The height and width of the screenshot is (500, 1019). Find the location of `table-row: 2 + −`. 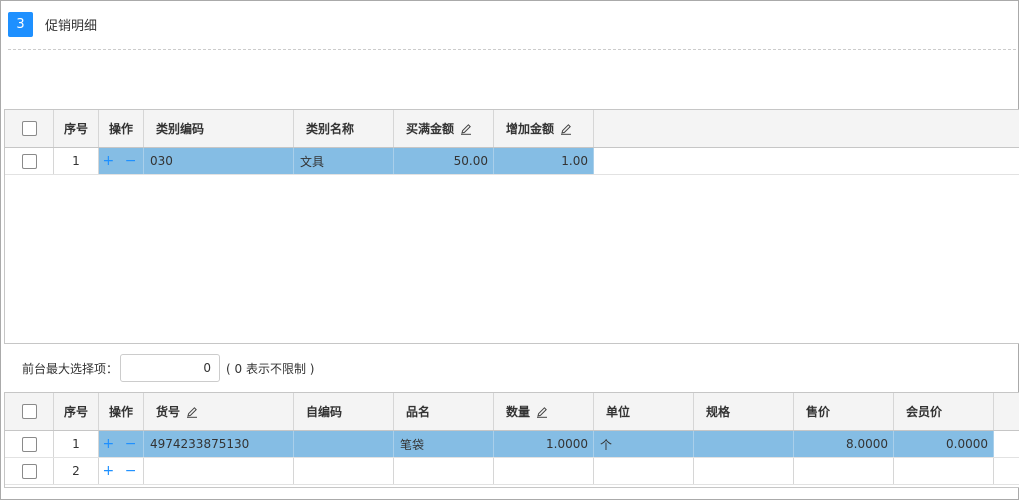

table-row: 2 + − is located at coordinates (512, 471).